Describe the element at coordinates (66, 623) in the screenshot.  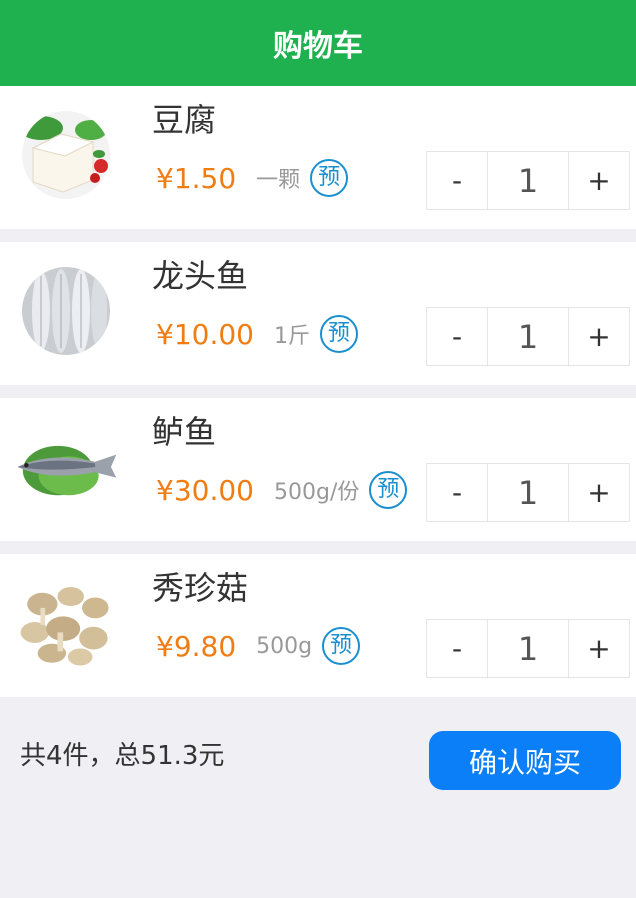
I see `oyster-mushroom-image` at that location.